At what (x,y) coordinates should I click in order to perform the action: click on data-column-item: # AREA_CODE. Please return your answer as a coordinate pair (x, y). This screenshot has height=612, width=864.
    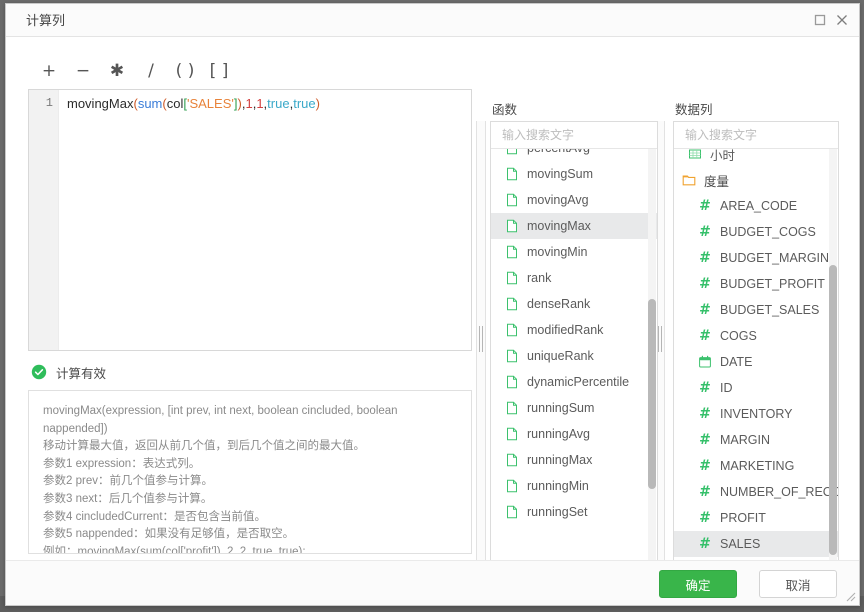
    Looking at the image, I should click on (756, 206).